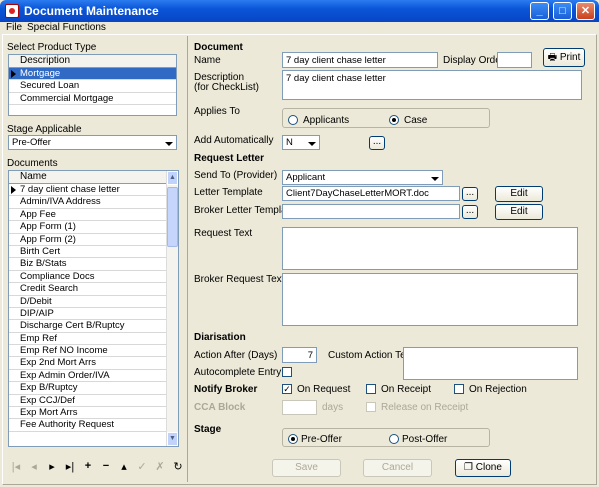 This screenshot has height=487, width=599. Describe the element at coordinates (160, 468) in the screenshot. I see `cancel-edit-icon: ✗` at that location.